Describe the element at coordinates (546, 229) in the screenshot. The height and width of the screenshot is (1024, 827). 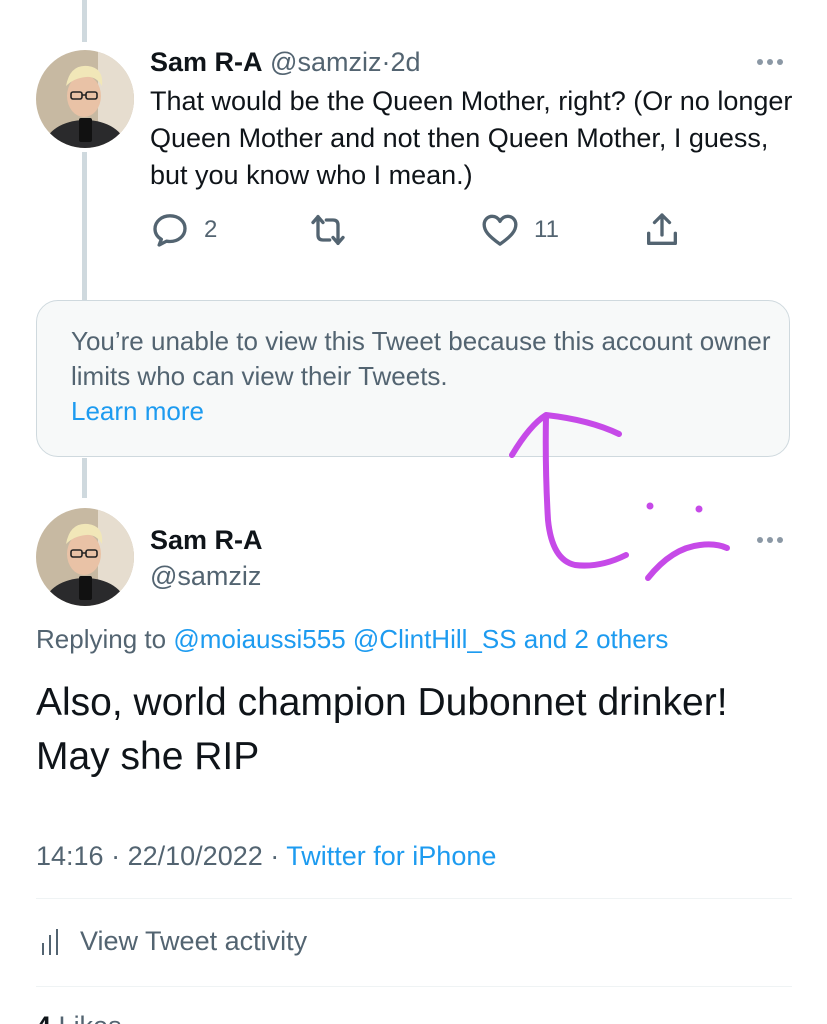
I see `like-count: 11` at that location.